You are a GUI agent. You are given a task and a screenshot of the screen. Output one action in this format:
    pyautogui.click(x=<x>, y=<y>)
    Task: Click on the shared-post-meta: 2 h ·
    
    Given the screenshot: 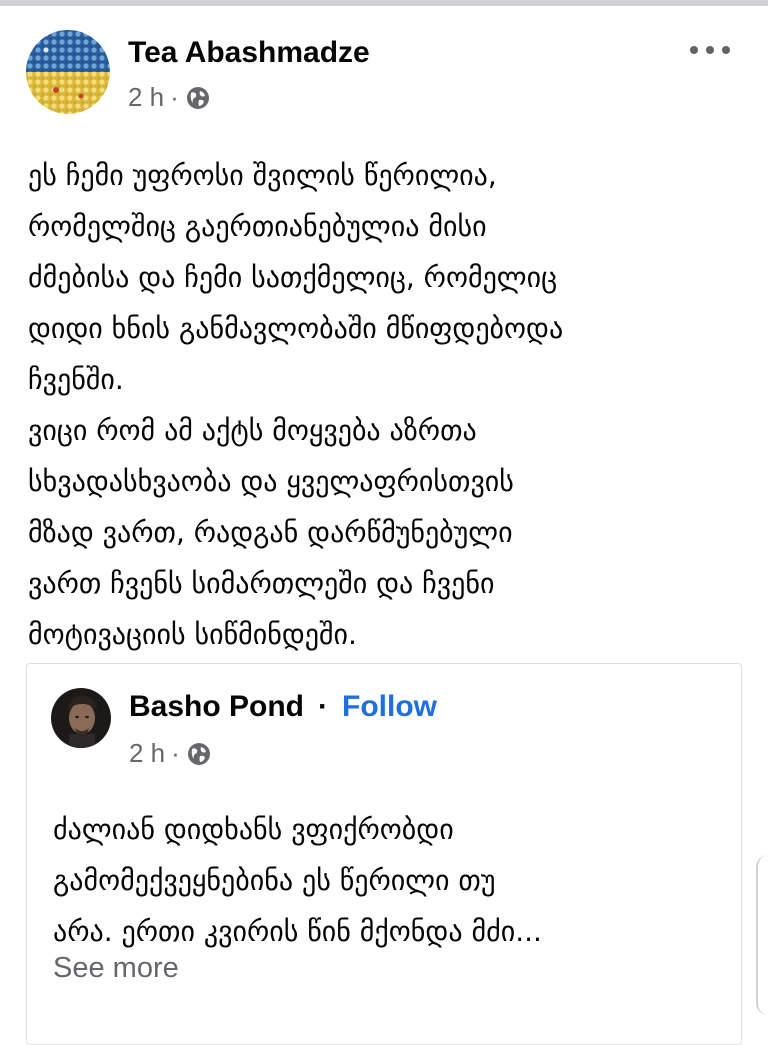 What is the action you would take?
    pyautogui.click(x=170, y=753)
    